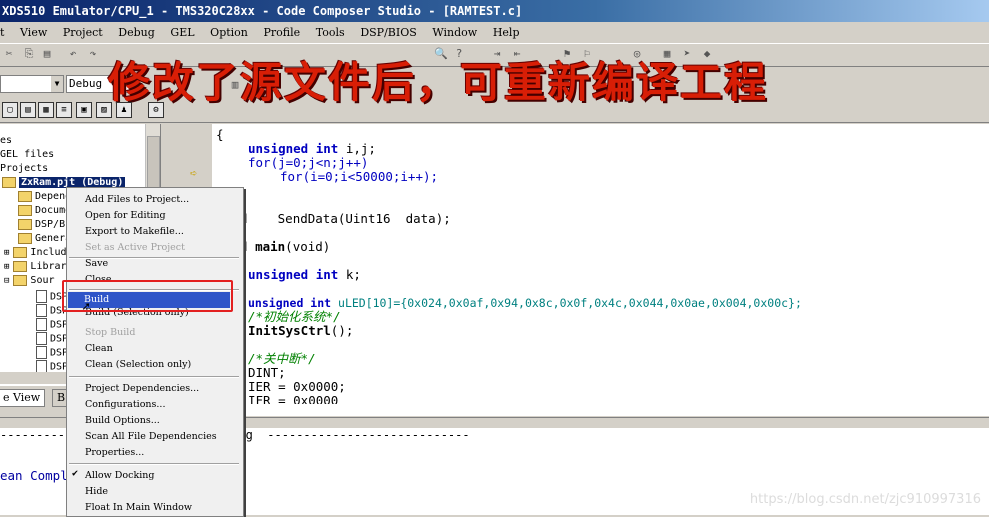  Describe the element at coordinates (124, 110) in the screenshot. I see `profile-icon: ♟` at that location.